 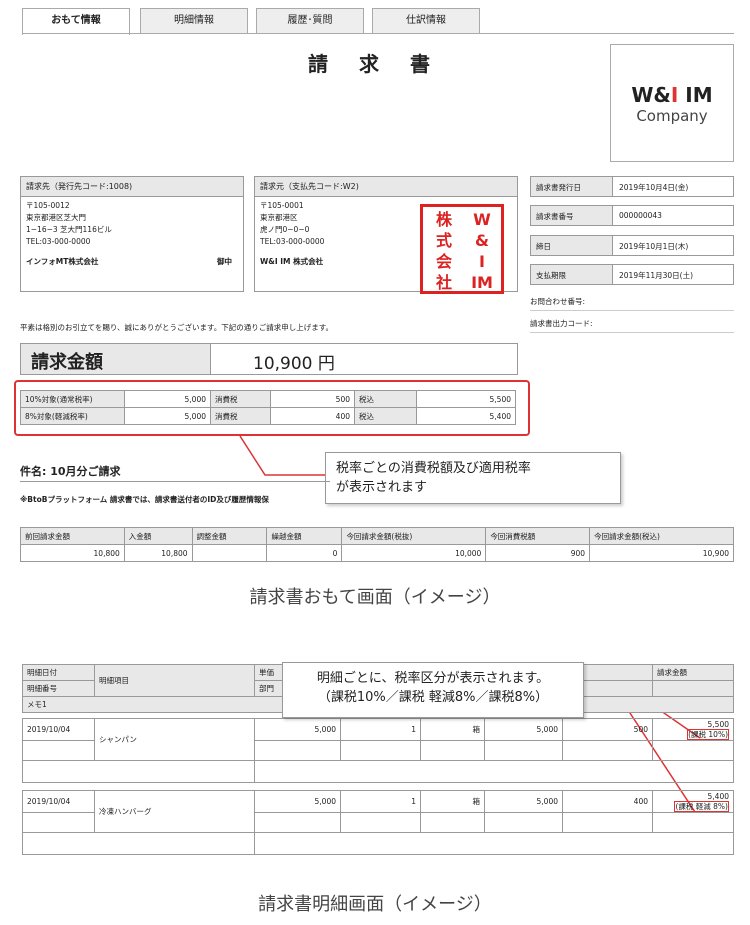 I want to click on invoice-title: 請 求 書, so click(x=375, y=64).